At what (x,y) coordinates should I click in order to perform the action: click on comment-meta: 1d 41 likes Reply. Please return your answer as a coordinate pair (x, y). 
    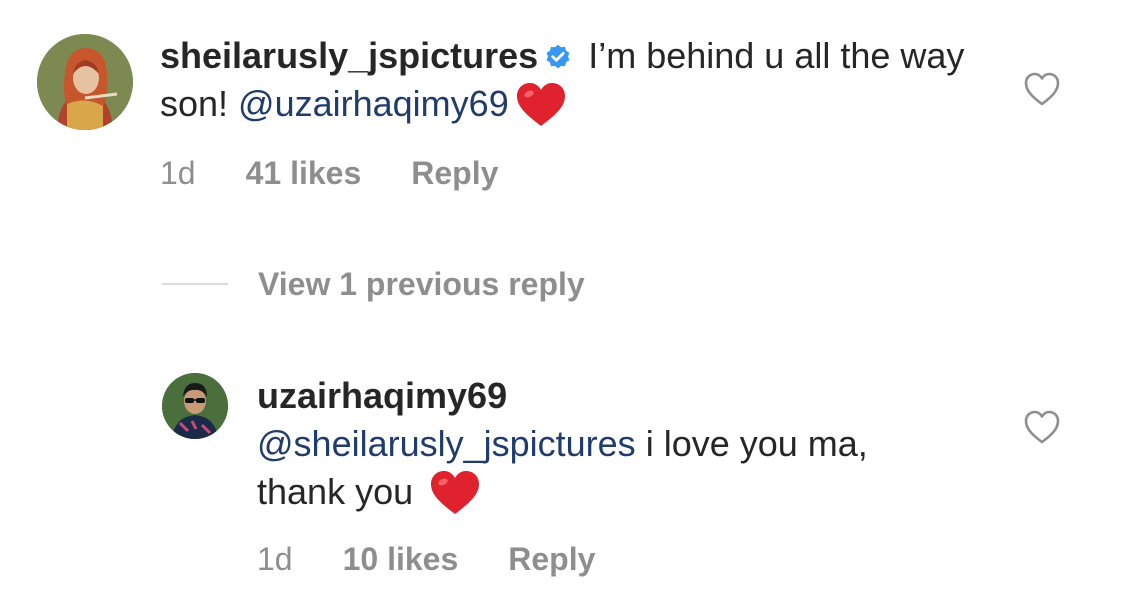
    Looking at the image, I should click on (329, 173).